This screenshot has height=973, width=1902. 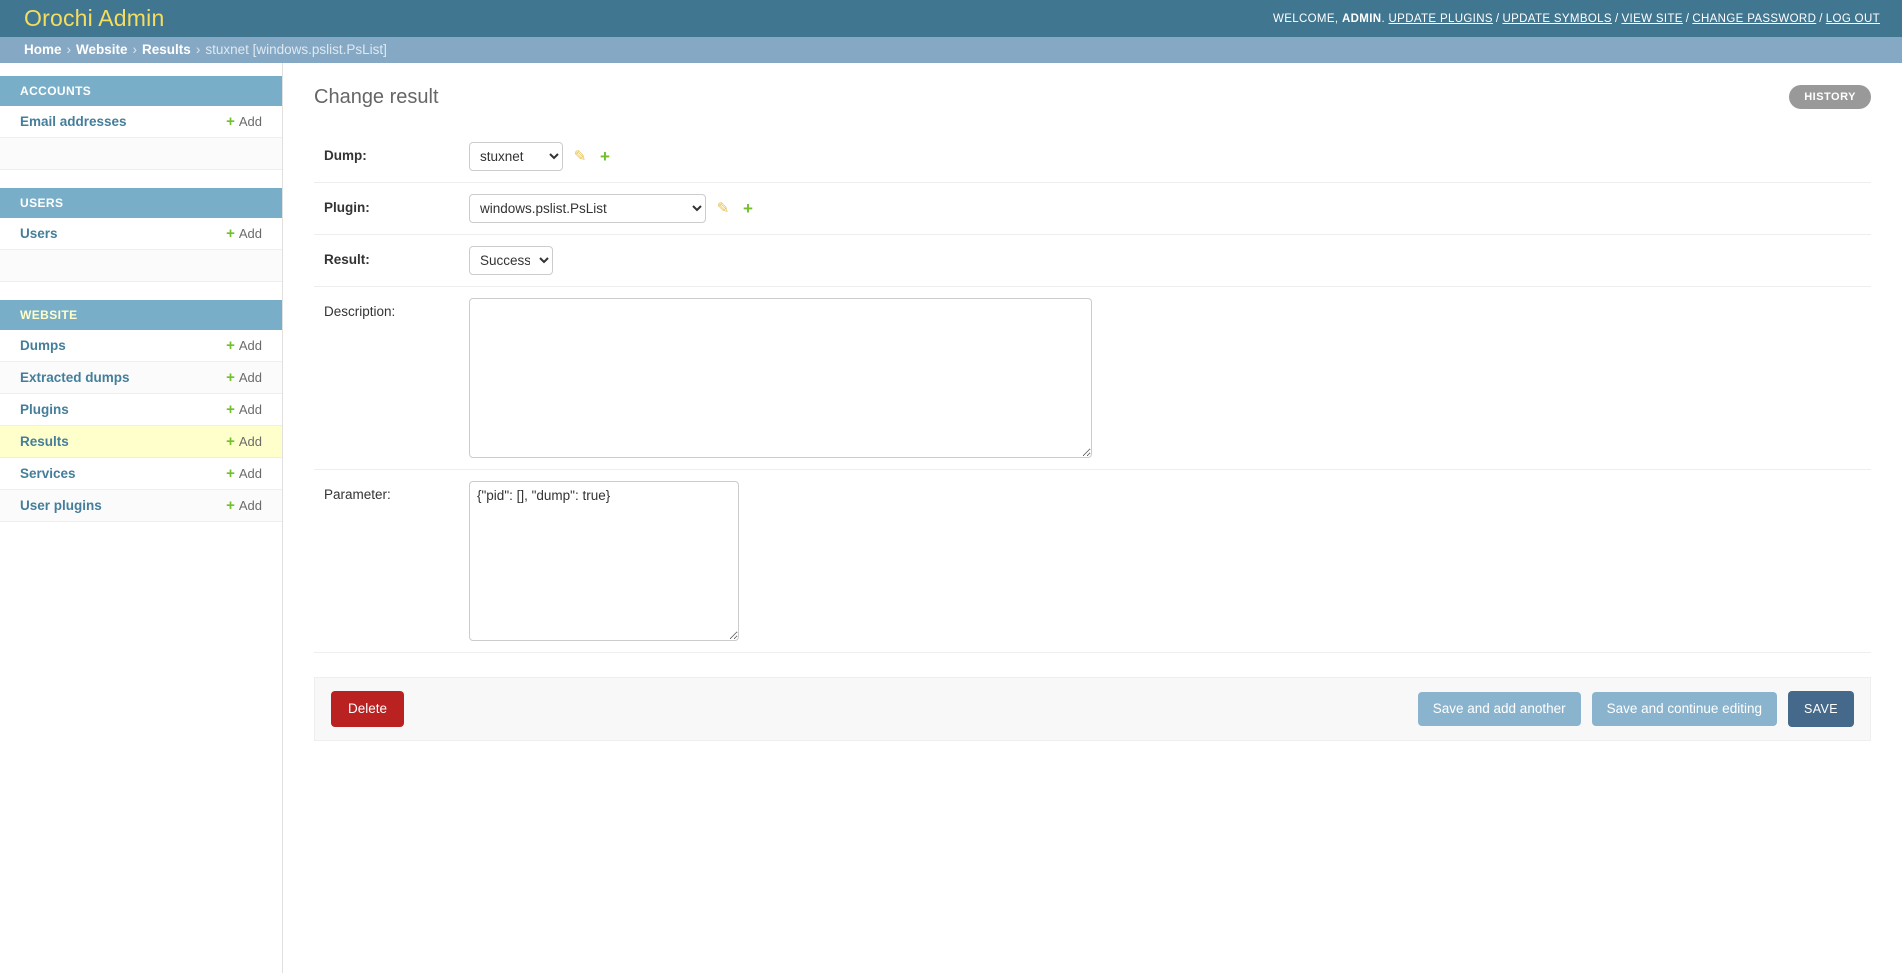 I want to click on sidebar-add-plugins: + Add, so click(x=244, y=409).